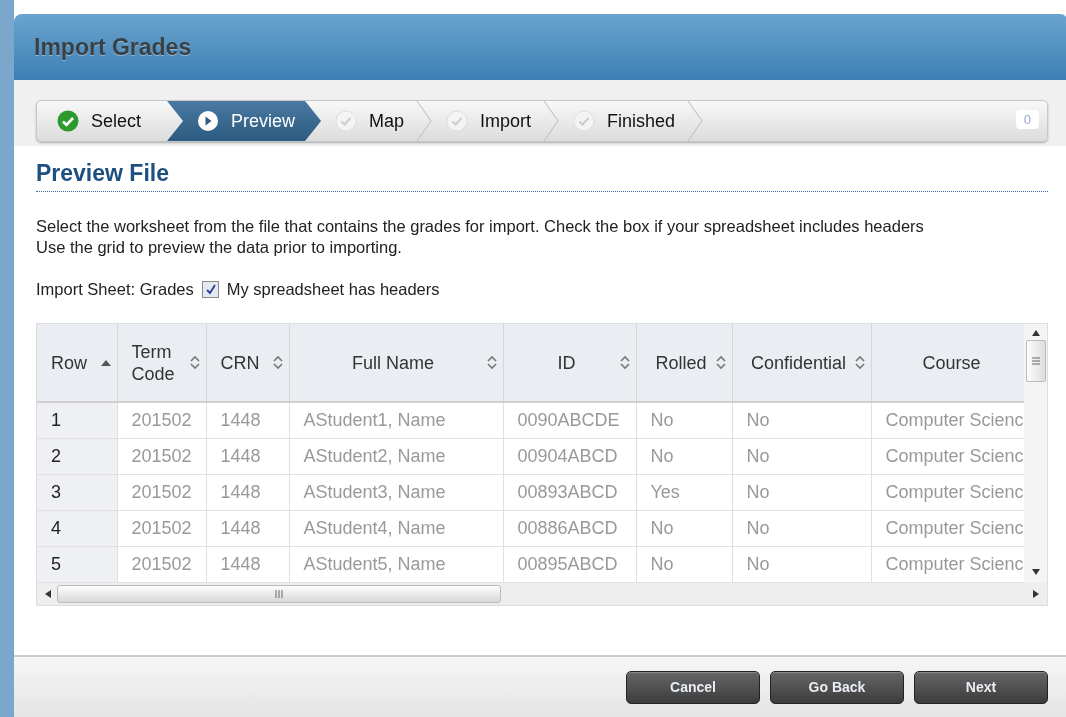 This screenshot has width=1066, height=717. I want to click on table-cell: Yes, so click(684, 492).